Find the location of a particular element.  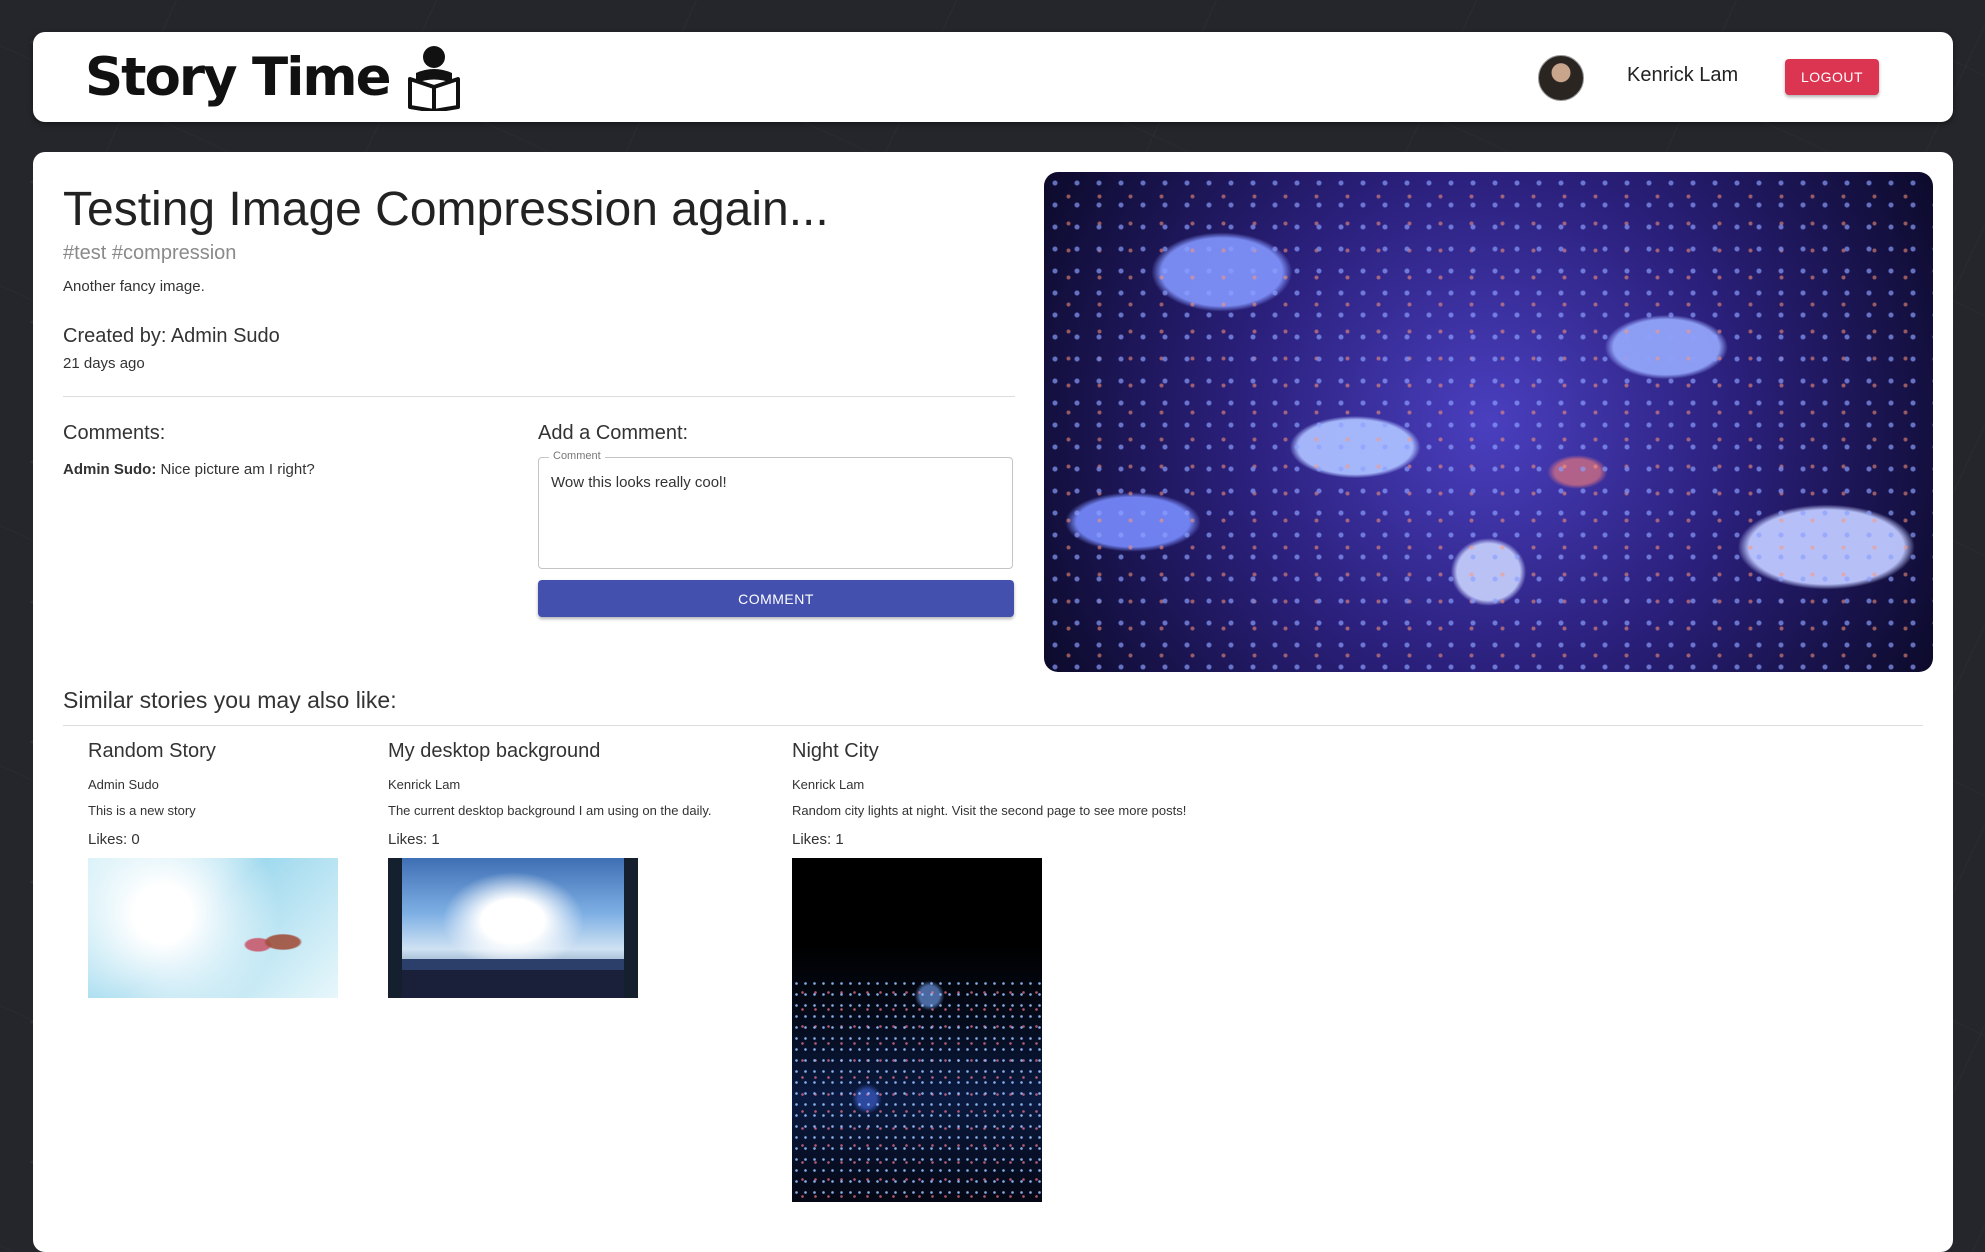

comment-field-label: Comment is located at coordinates (577, 456).